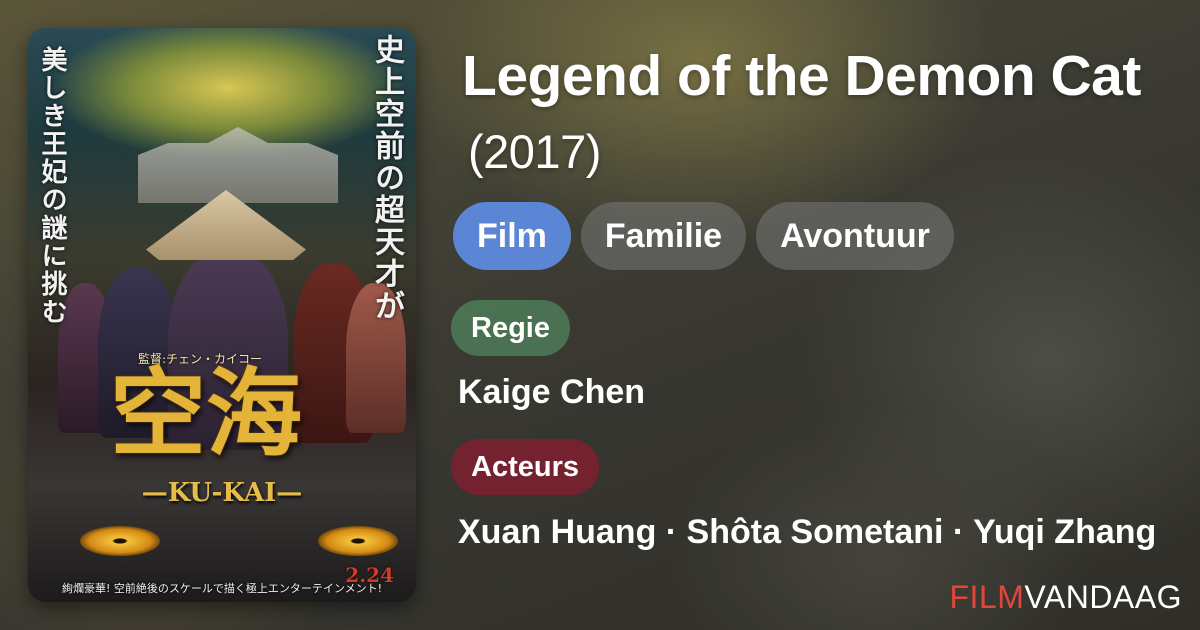 This screenshot has width=1200, height=630. Describe the element at coordinates (120, 541) in the screenshot. I see `poster-cat-eye-left` at that location.